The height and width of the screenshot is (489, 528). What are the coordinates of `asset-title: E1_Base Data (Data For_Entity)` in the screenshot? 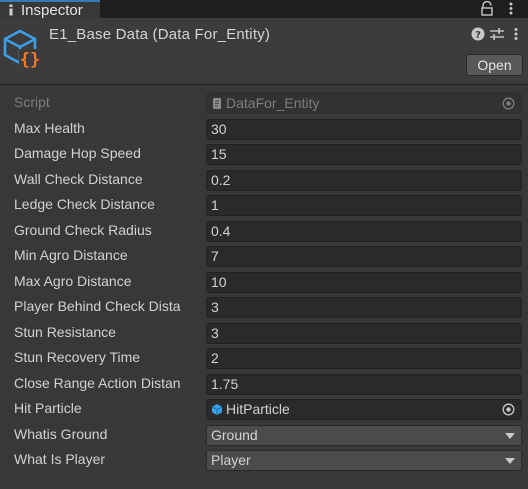 It's located at (160, 34).